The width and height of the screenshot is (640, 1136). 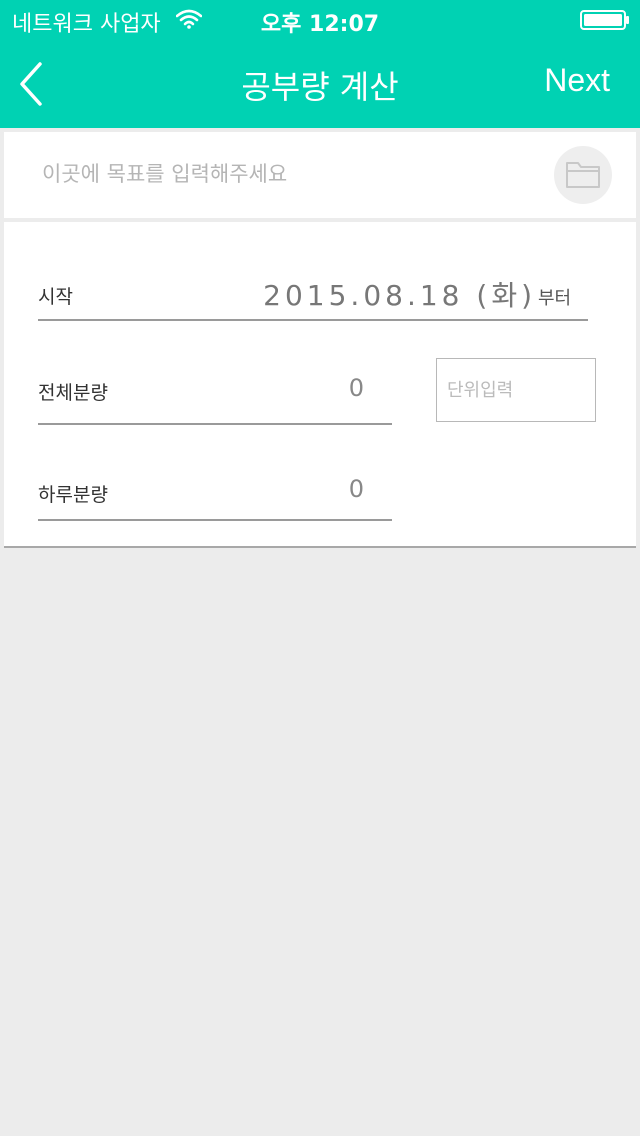 What do you see at coordinates (516, 390) in the screenshot?
I see `unit-input` at bounding box center [516, 390].